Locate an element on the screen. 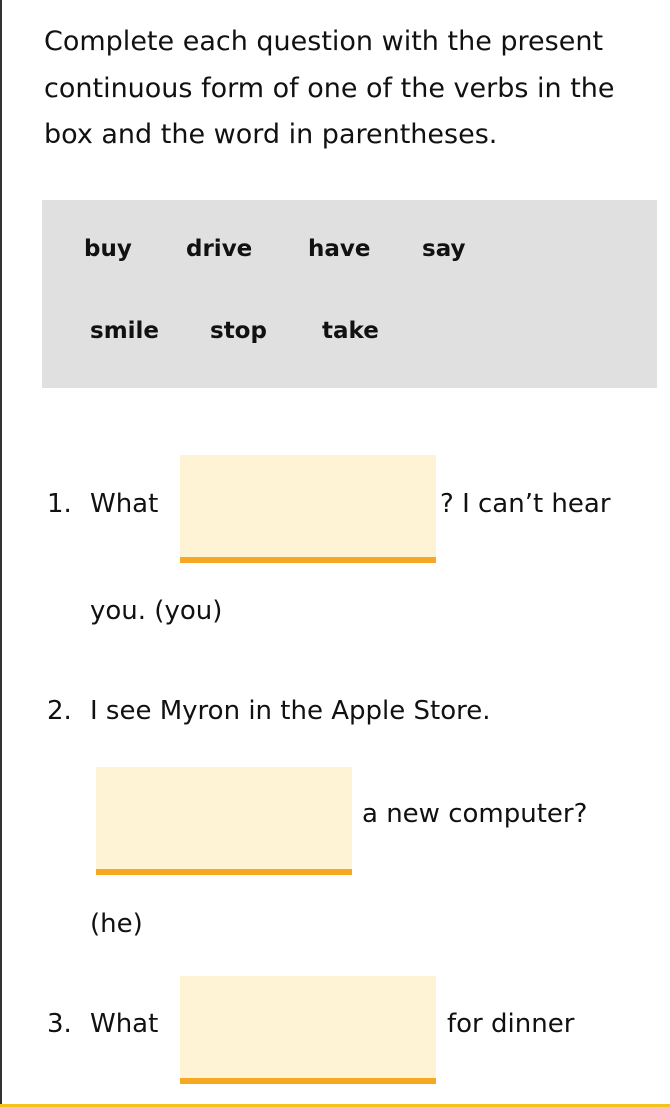 The image size is (670, 1107). instruction-line-3: box and the word in parentheses. is located at coordinates (271, 134).